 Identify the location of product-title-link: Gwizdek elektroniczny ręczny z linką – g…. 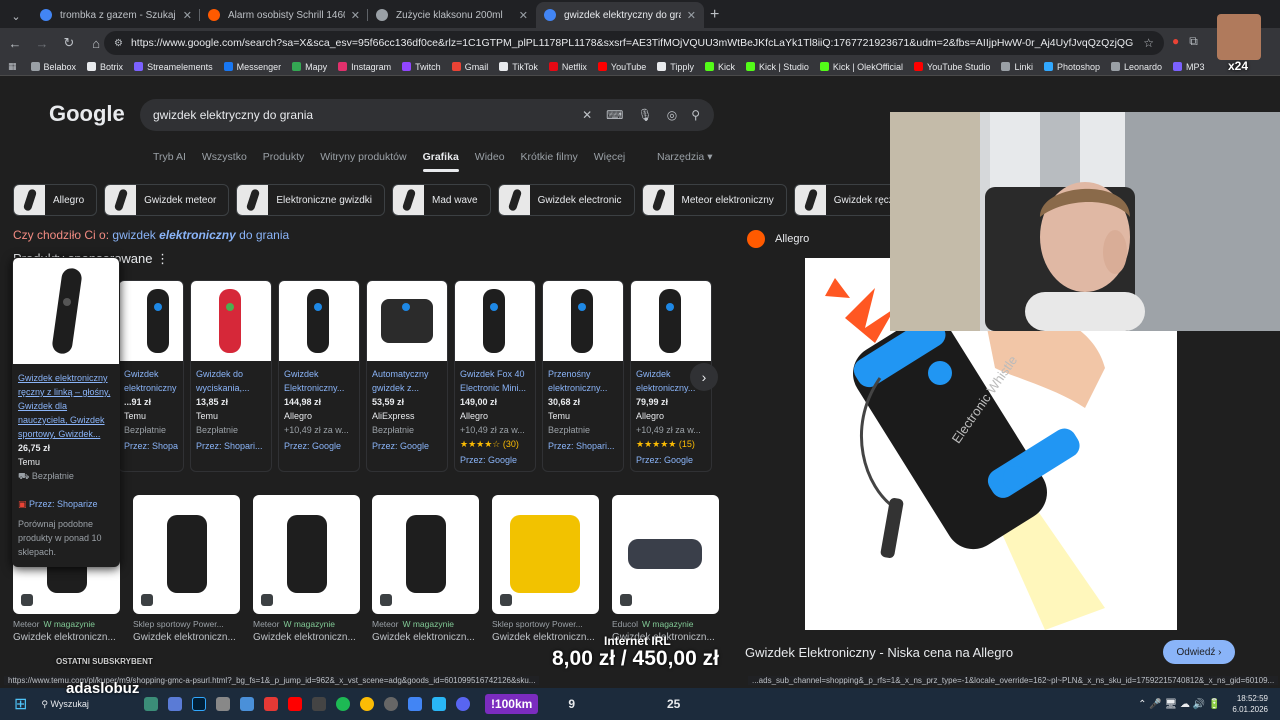
(66, 403).